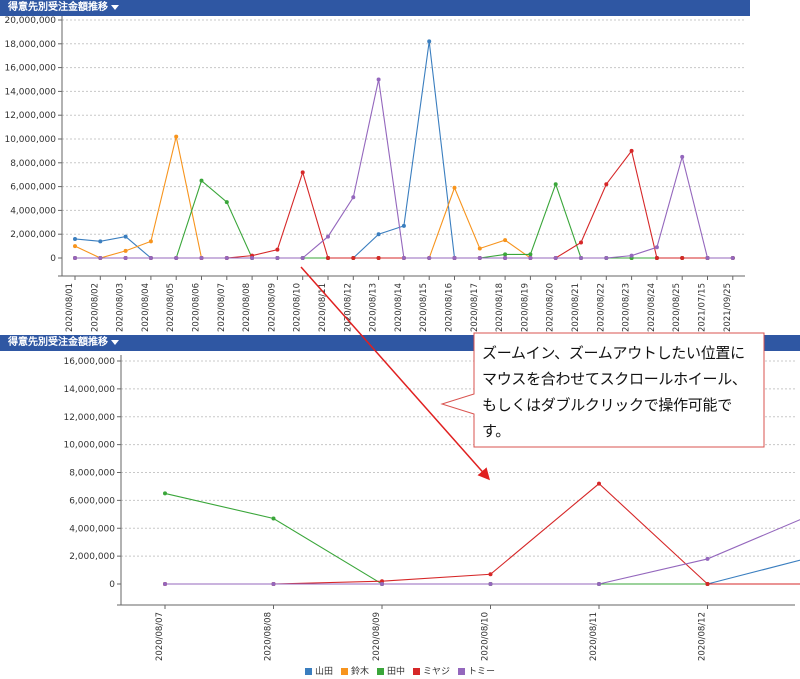  Describe the element at coordinates (92, 501) in the screenshot. I see `y-tick-label: 6,000,000` at that location.